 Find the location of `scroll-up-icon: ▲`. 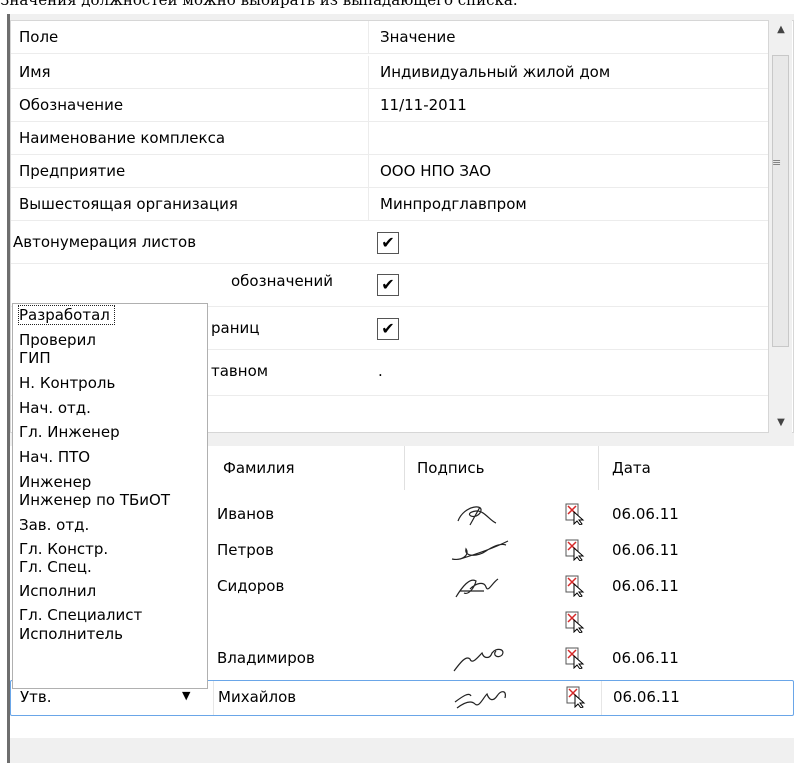

scroll-up-icon: ▲ is located at coordinates (781, 30).